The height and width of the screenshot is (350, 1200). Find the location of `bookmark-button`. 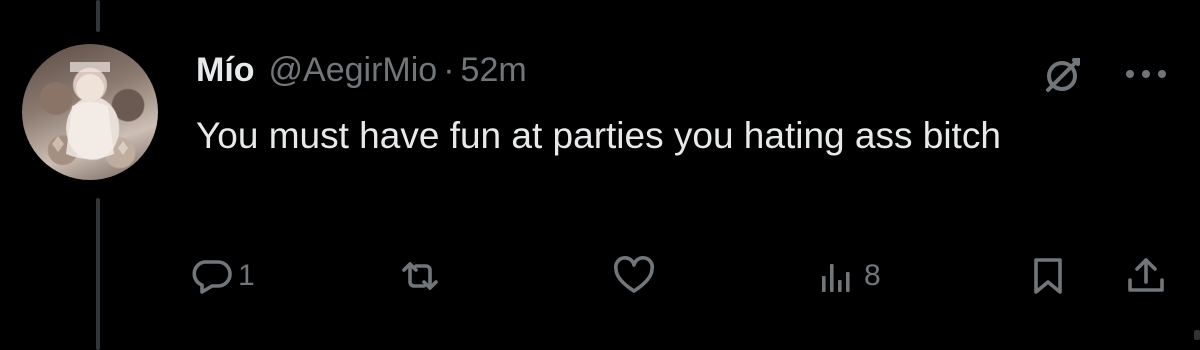

bookmark-button is located at coordinates (1048, 276).